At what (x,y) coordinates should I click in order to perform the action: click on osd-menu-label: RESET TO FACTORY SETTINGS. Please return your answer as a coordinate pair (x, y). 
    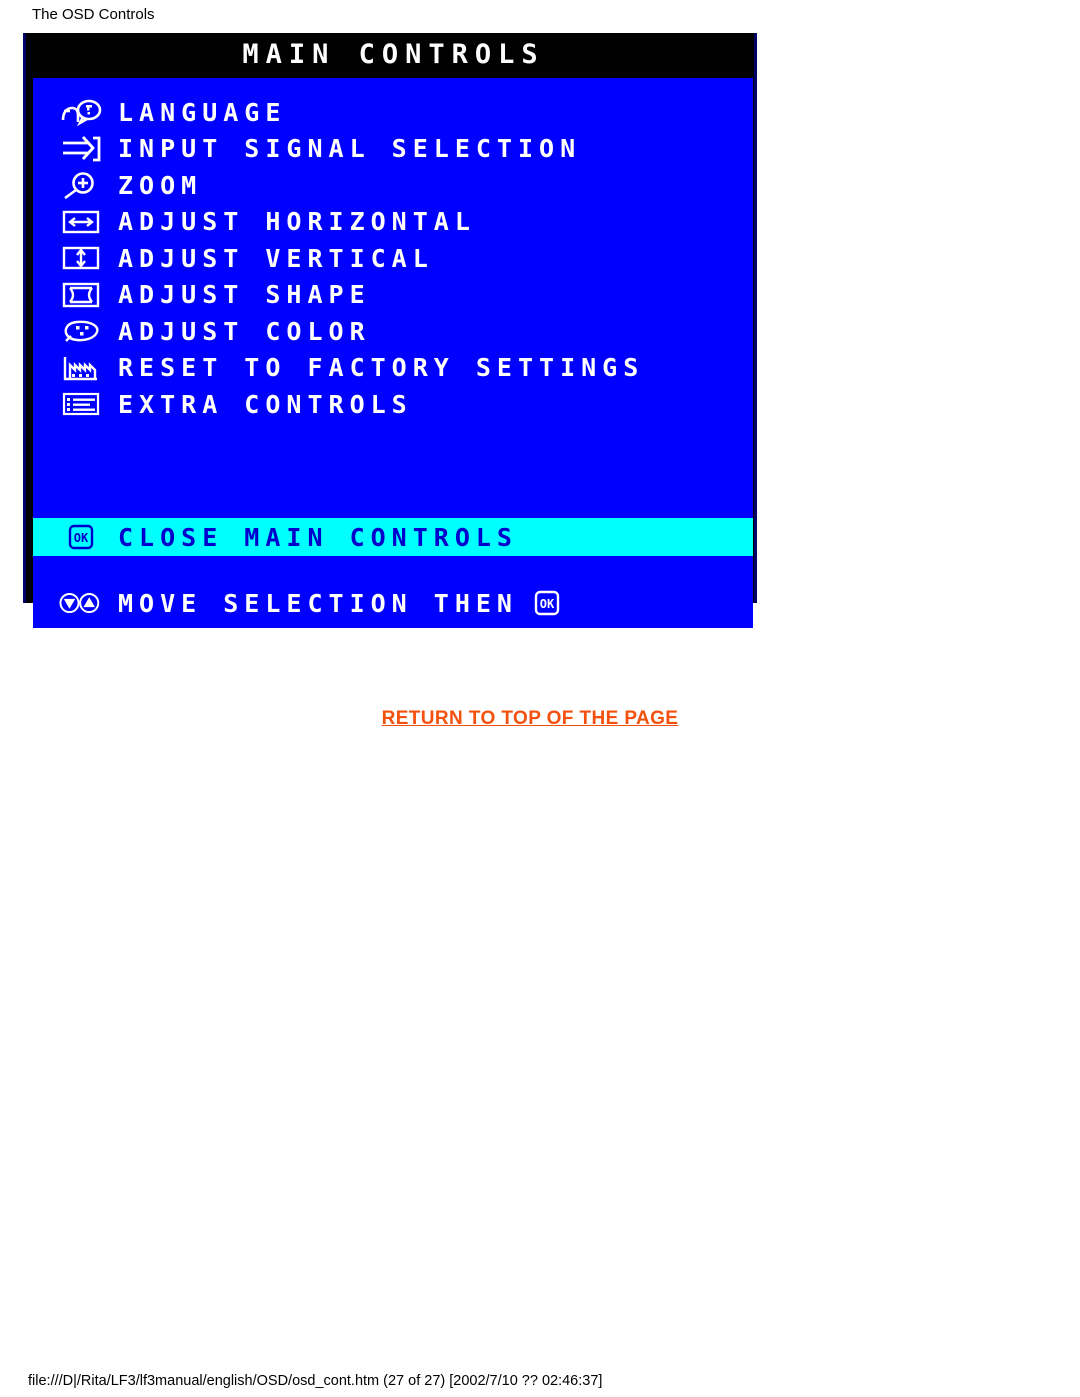
    Looking at the image, I should click on (381, 368).